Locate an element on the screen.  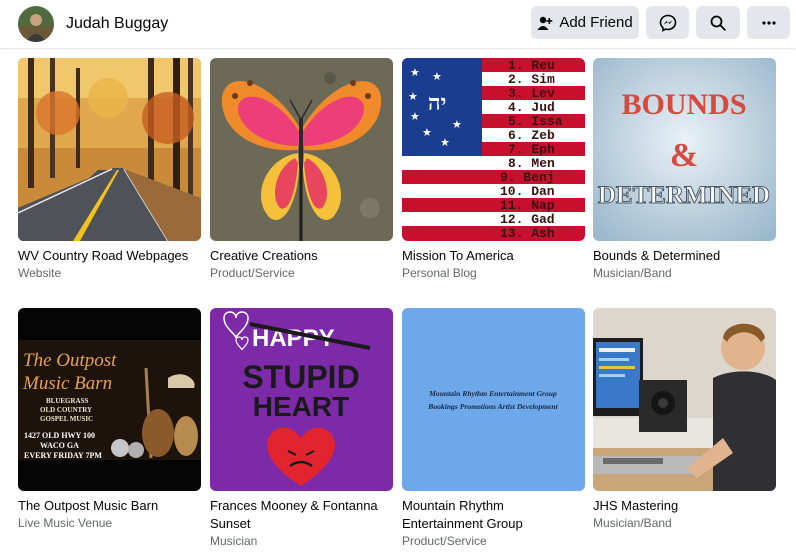
page-title: Mountain Rhythm Entertainment Group is located at coordinates (493, 515).